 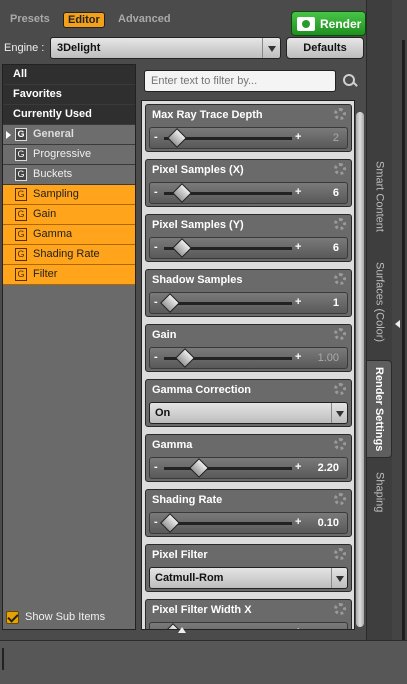 I want to click on property-slider: - +2.20, so click(x=248, y=468).